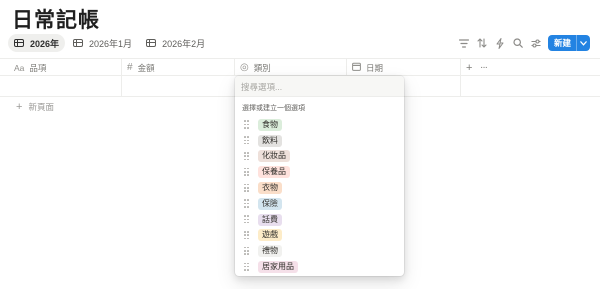  What do you see at coordinates (319, 220) in the screenshot?
I see `option-item: 話費` at bounding box center [319, 220].